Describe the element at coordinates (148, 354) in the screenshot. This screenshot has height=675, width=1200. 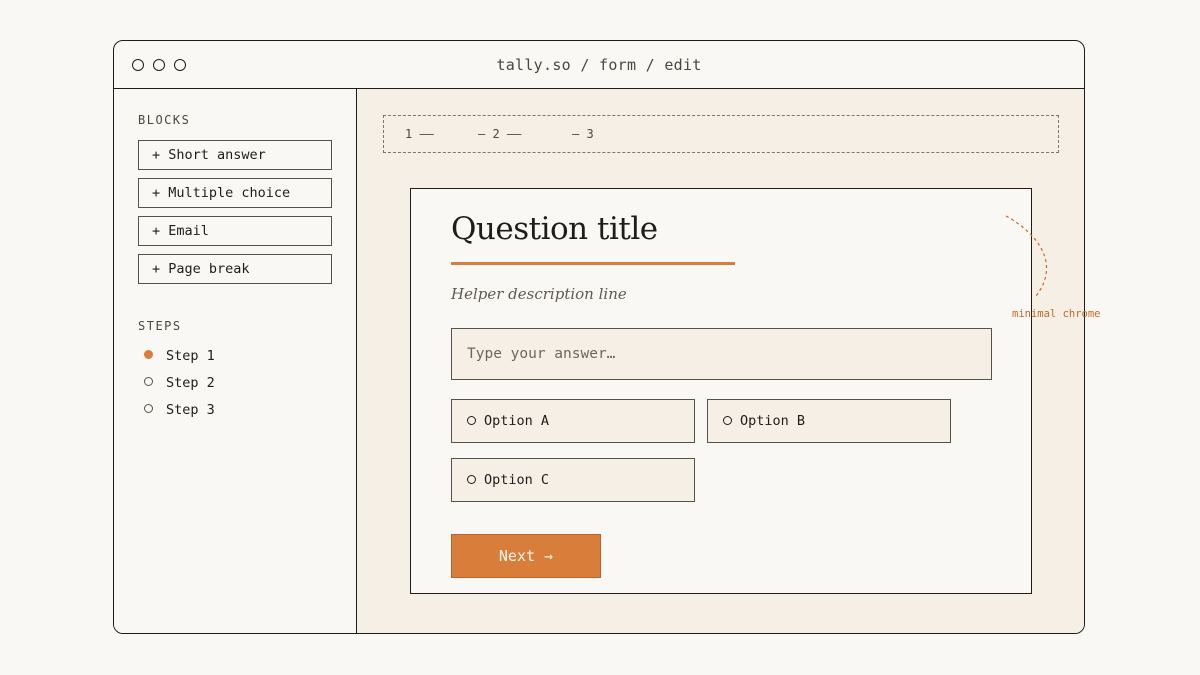
I see `step-active-dot-icon` at that location.